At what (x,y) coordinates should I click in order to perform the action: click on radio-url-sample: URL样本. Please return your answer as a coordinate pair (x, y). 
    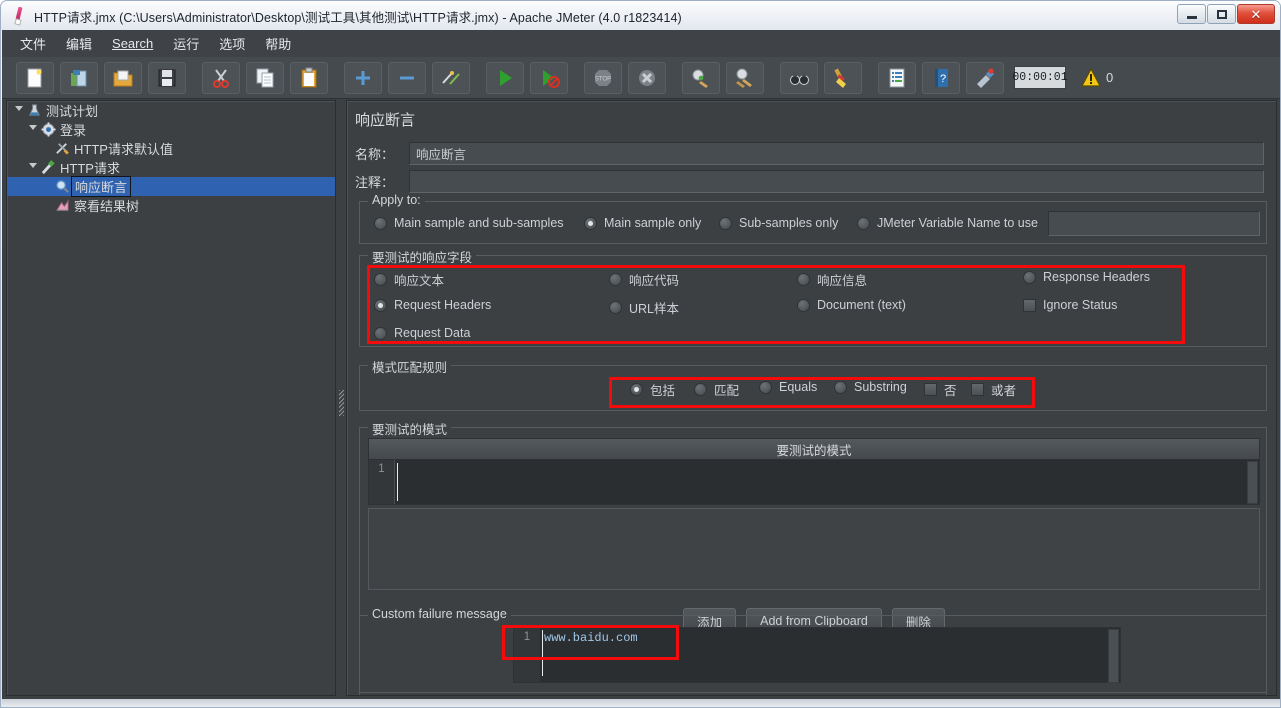
    Looking at the image, I should click on (644, 307).